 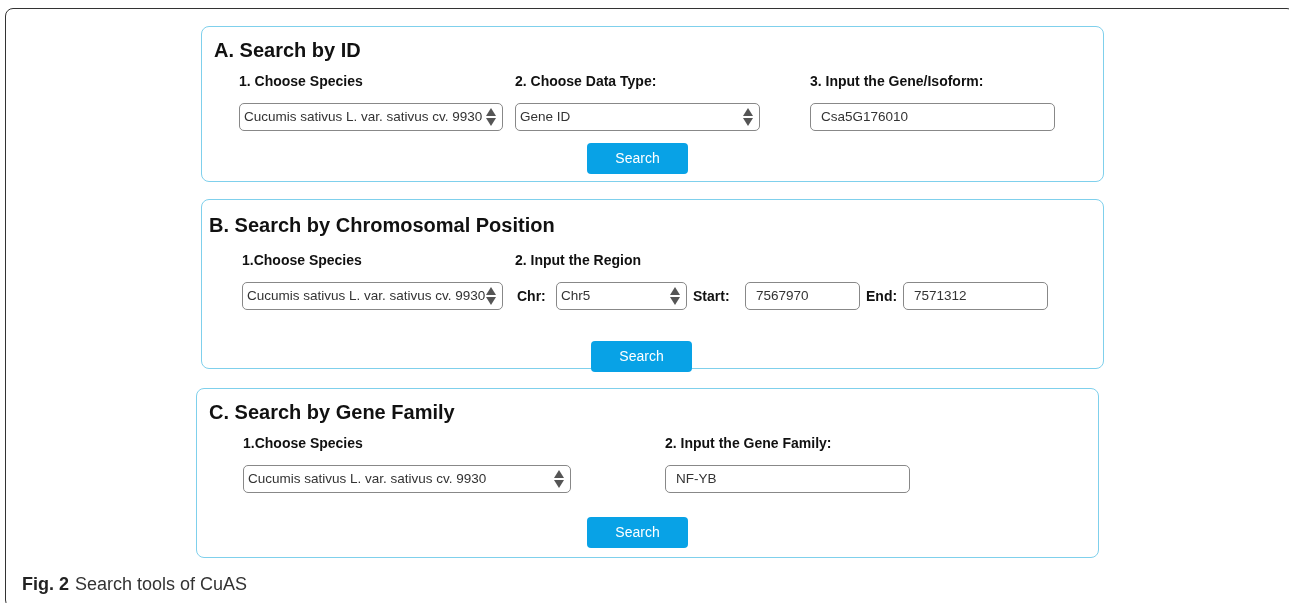 What do you see at coordinates (932, 117) in the screenshot?
I see `input-field: Csa5G176010` at bounding box center [932, 117].